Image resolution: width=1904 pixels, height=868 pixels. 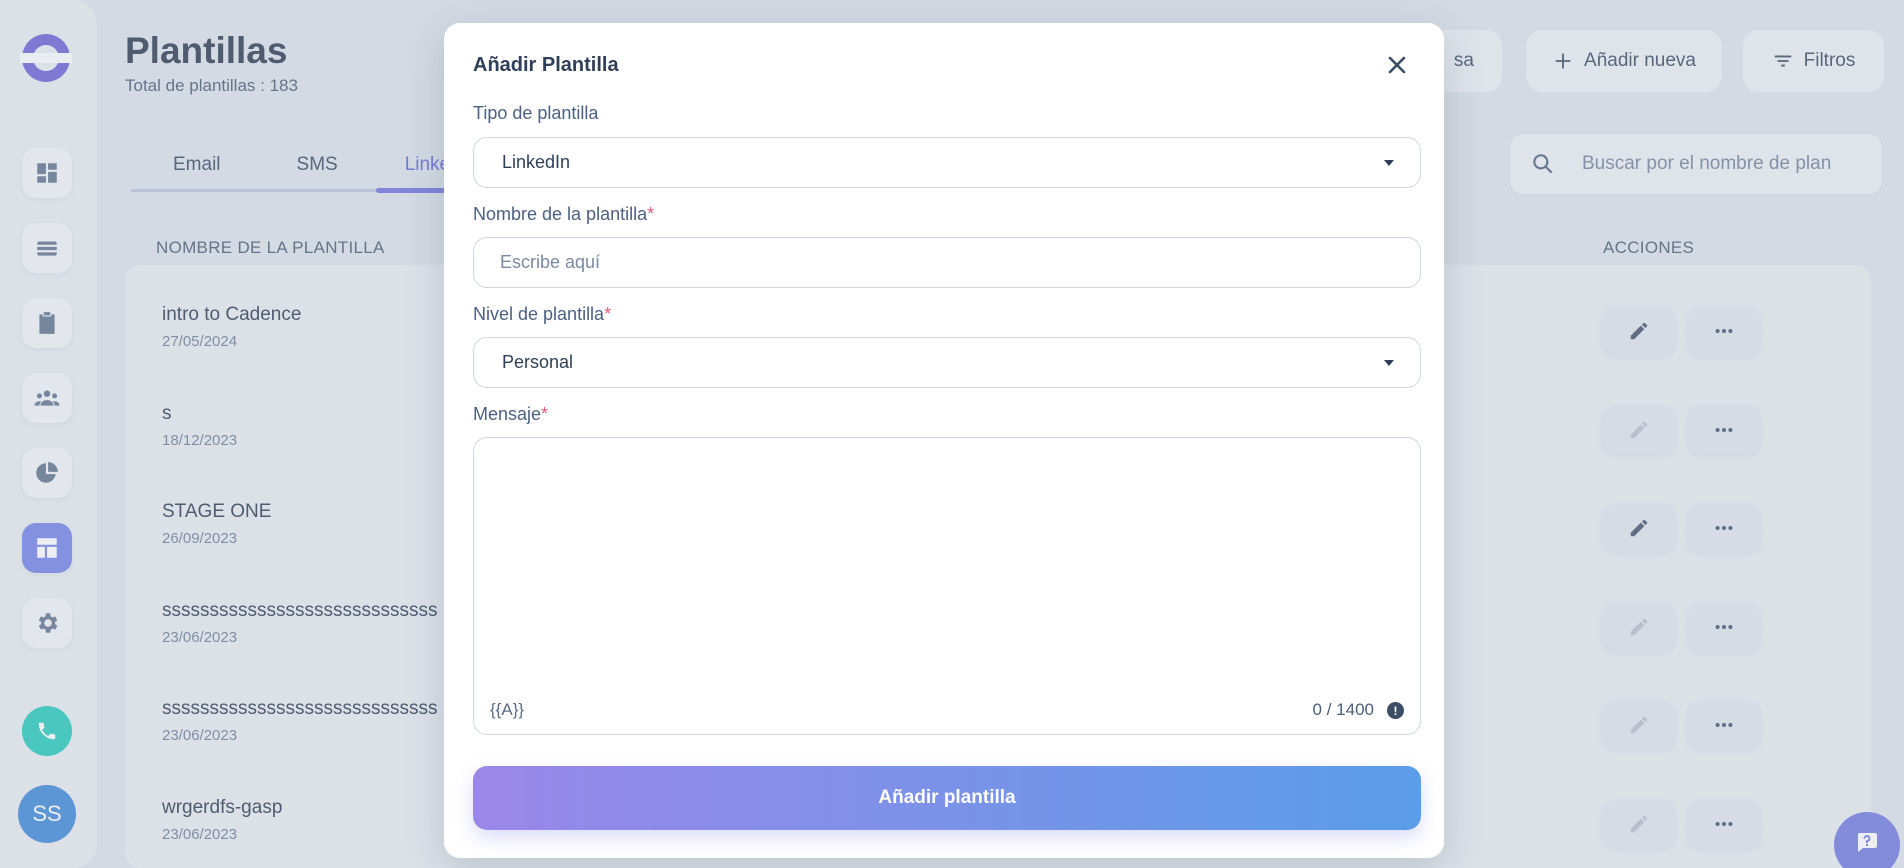 I want to click on message-textarea, so click(x=946, y=562).